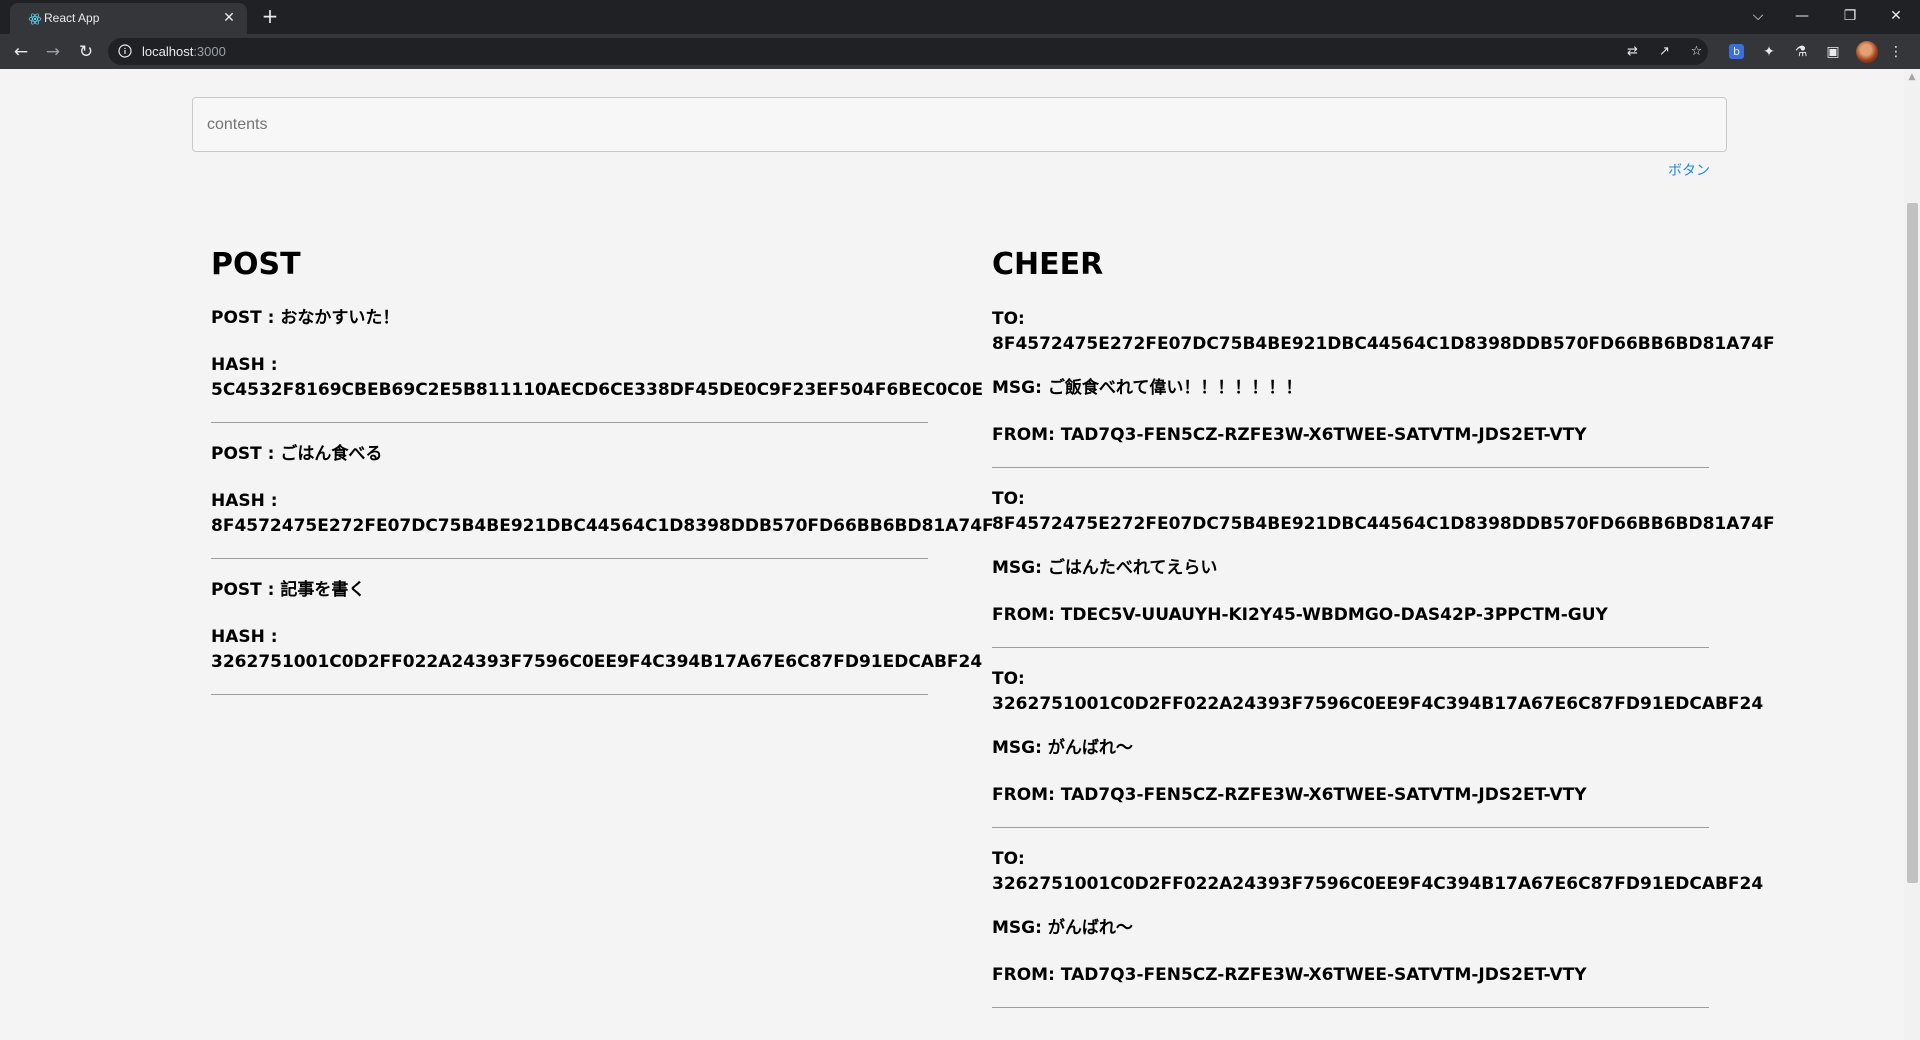  I want to click on side-panel-icon: ▣, so click(1833, 52).